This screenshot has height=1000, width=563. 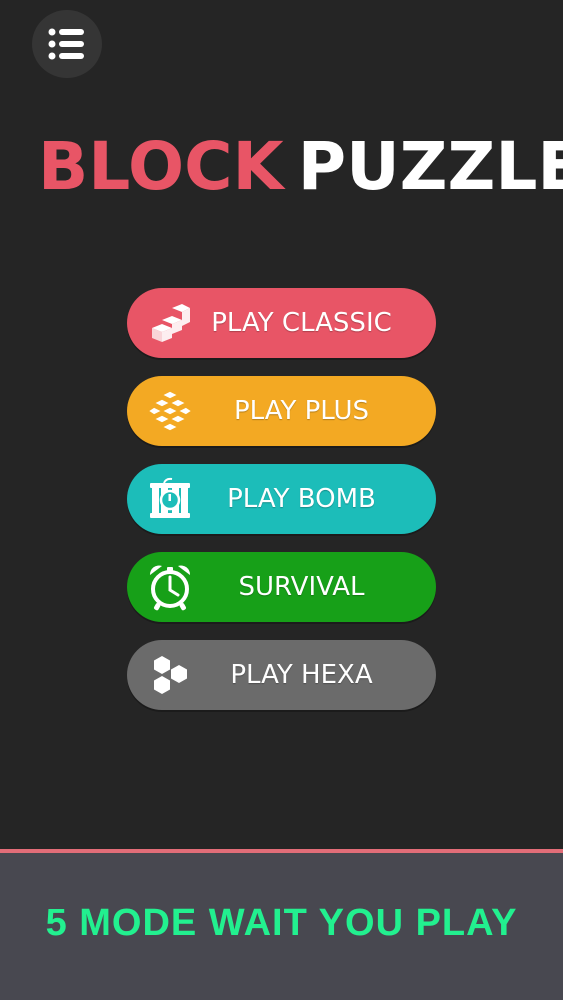 I want to click on play-bomb-button: PLAY BOMB, so click(x=281, y=499).